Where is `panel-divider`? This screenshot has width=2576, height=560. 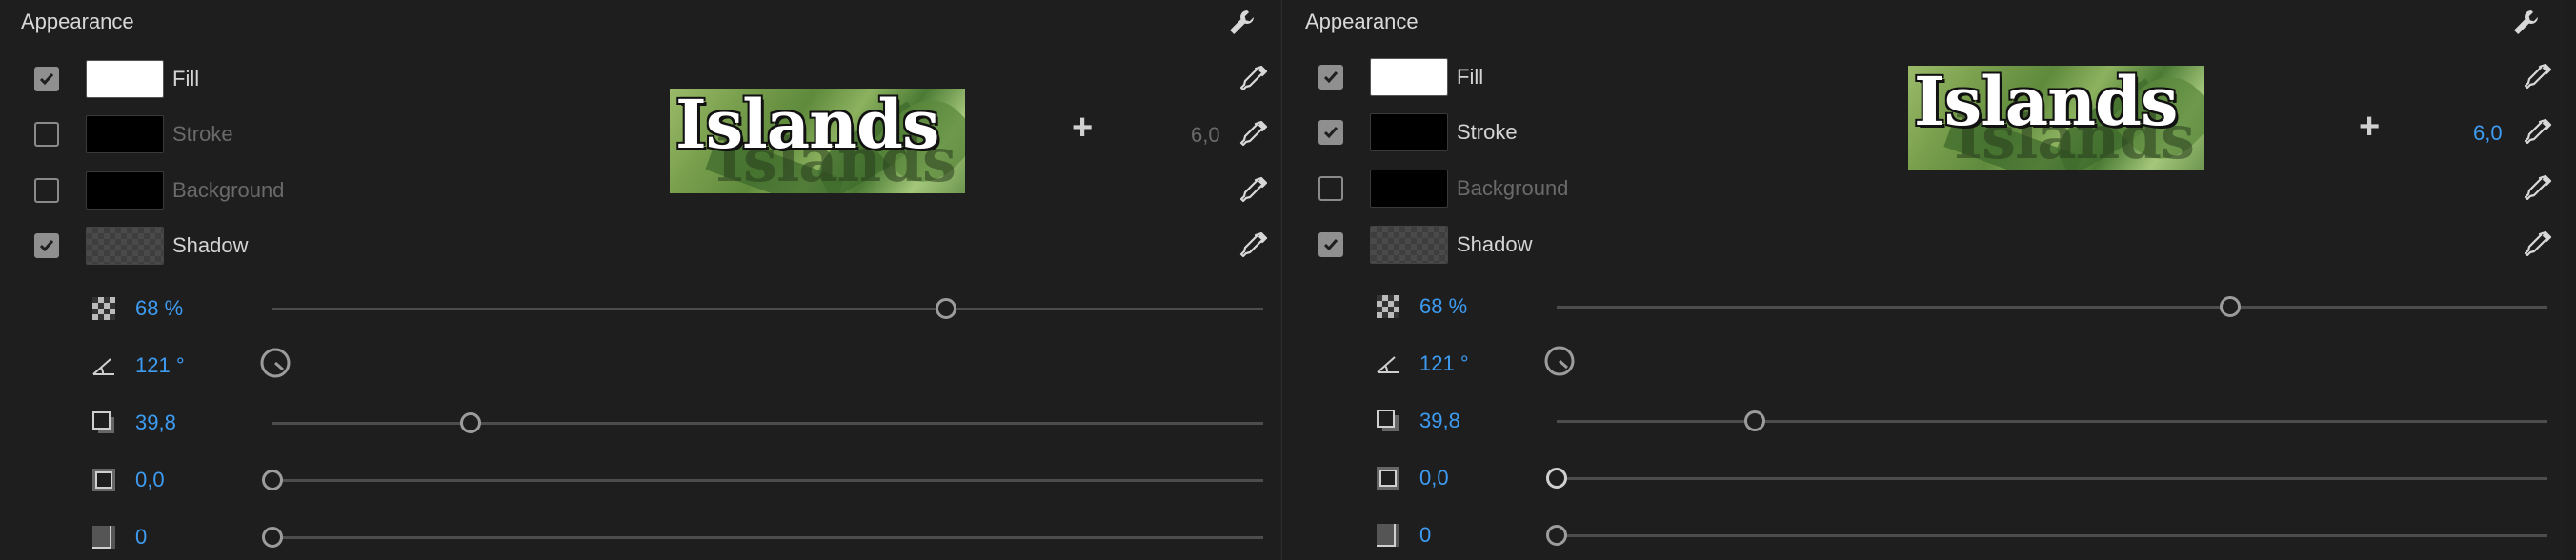
panel-divider is located at coordinates (1281, 280).